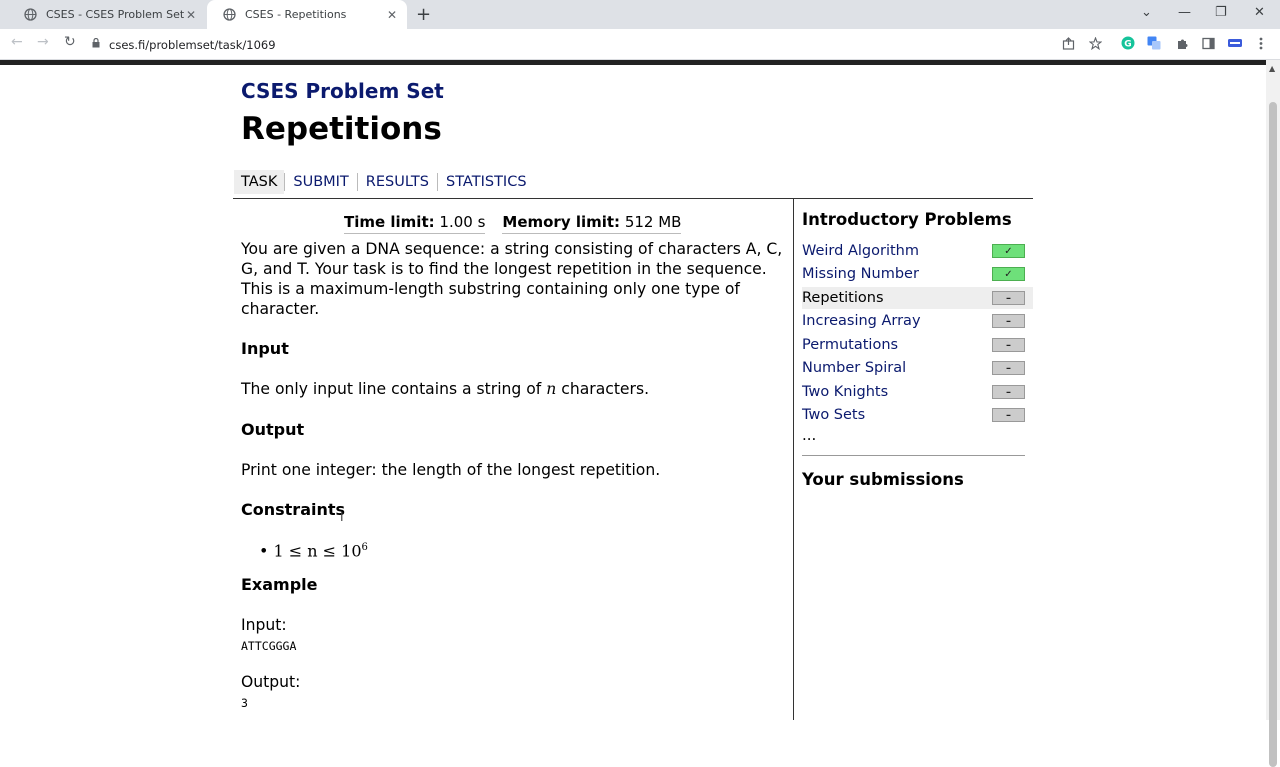 The height and width of the screenshot is (767, 1280). Describe the element at coordinates (273, 429) in the screenshot. I see `output-heading: Output` at that location.